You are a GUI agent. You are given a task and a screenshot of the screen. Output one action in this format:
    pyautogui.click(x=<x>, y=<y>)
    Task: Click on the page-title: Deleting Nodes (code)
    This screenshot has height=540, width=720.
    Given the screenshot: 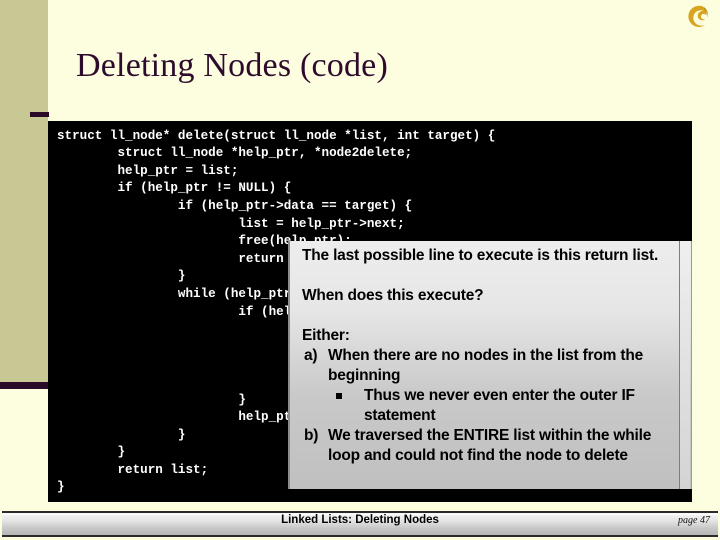 What is the action you would take?
    pyautogui.click(x=232, y=65)
    